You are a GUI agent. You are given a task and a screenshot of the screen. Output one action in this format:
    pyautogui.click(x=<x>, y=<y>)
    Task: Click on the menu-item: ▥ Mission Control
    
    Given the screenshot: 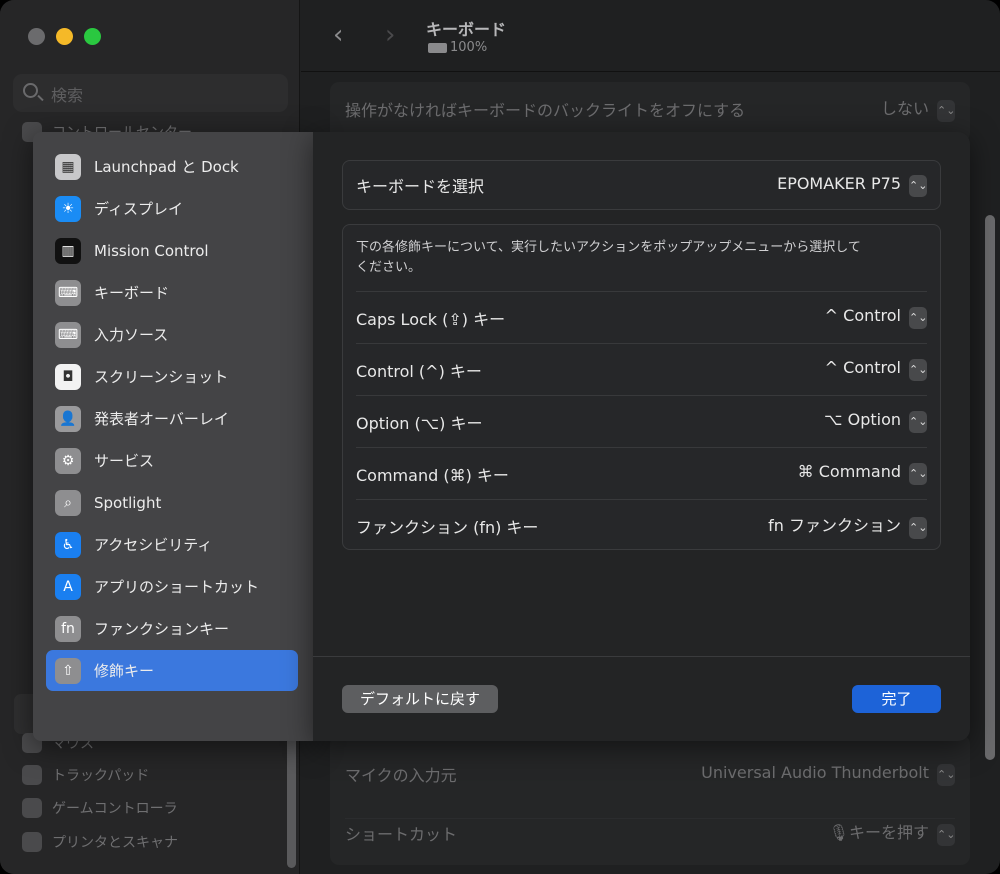 What is the action you would take?
    pyautogui.click(x=172, y=250)
    